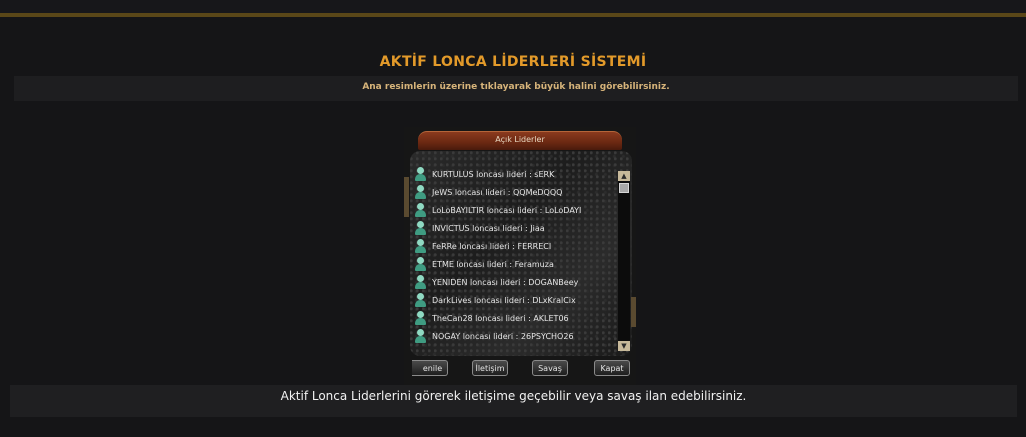 This screenshot has width=1026, height=437. I want to click on close-button: Kapat, so click(612, 368).